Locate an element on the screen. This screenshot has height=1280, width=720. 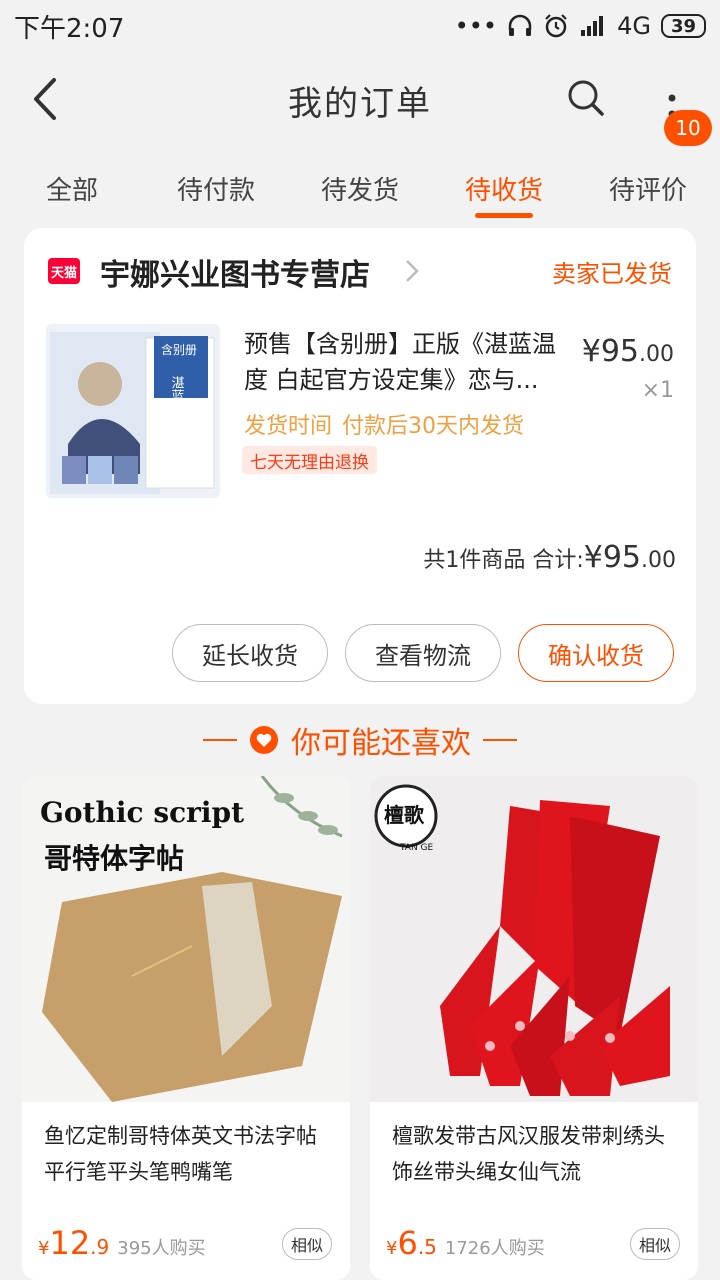
image-text-cn: 哥特体字帖 is located at coordinates (114, 858).